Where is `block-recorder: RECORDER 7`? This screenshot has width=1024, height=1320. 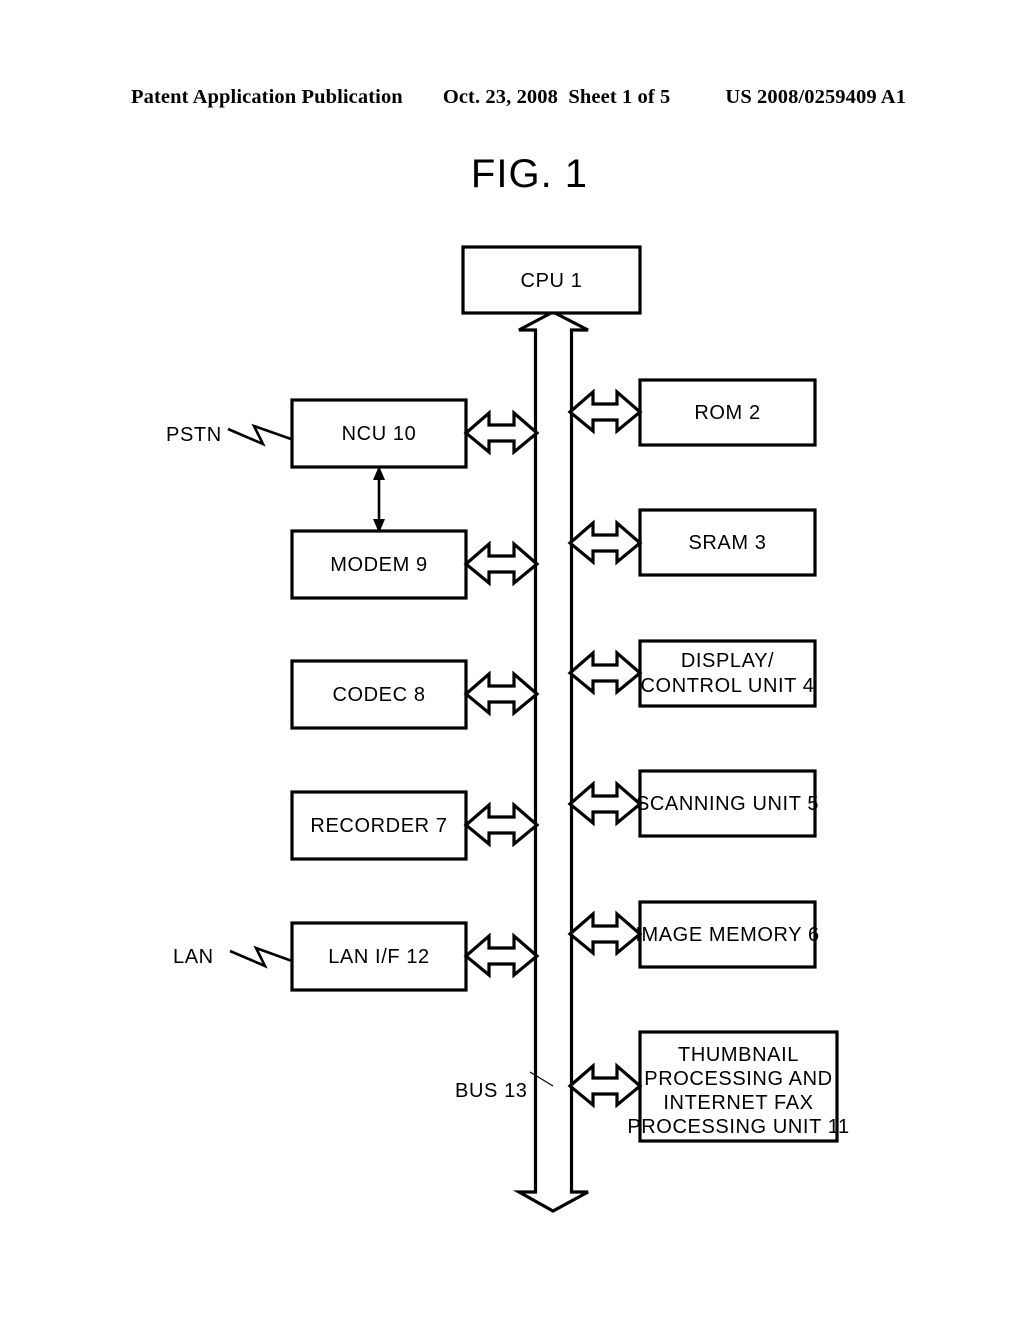 block-recorder: RECORDER 7 is located at coordinates (379, 825).